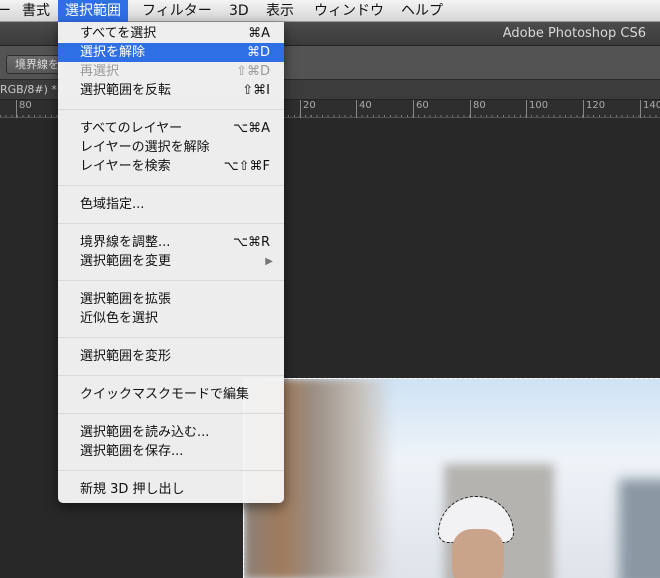  I want to click on menu-item-transform-selection: 選択範囲を変形, so click(171, 356).